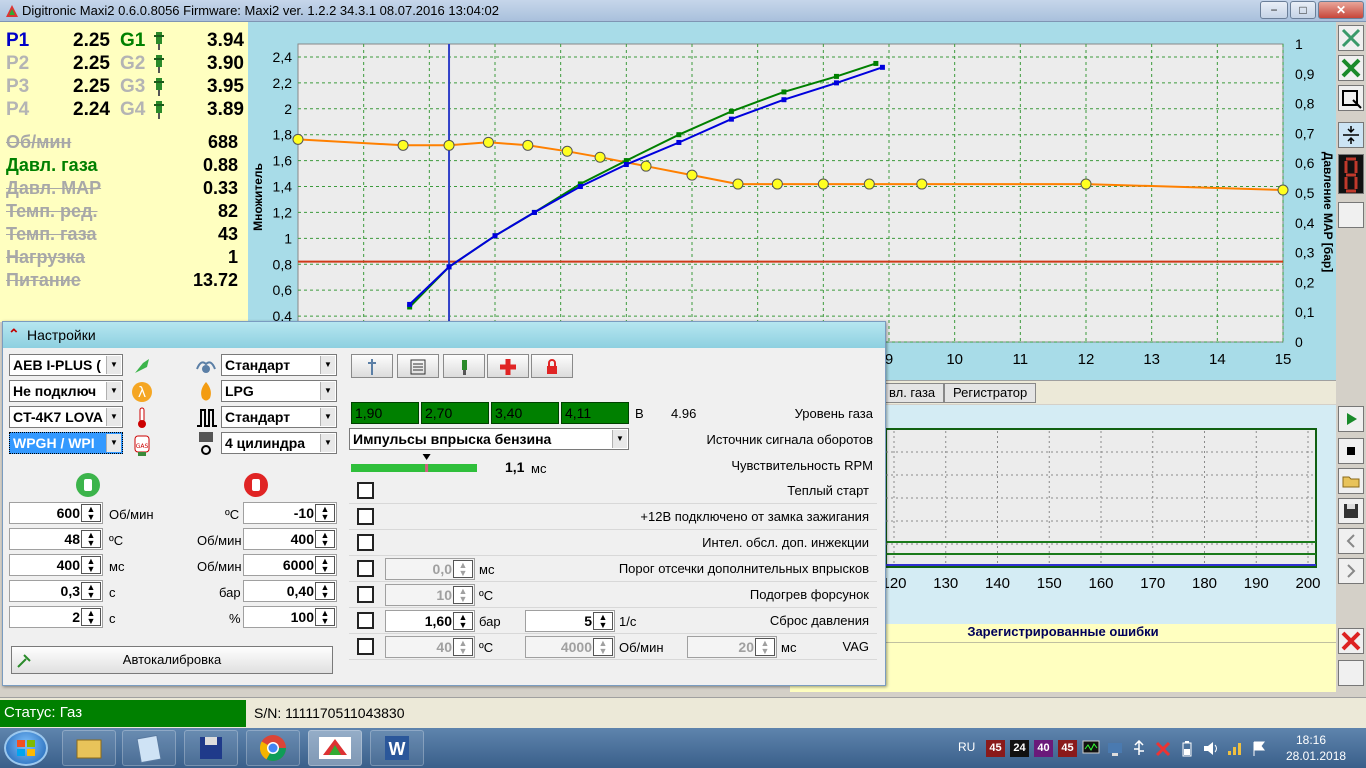 Image resolution: width=1366 pixels, height=768 pixels. What do you see at coordinates (372, 366) in the screenshot?
I see `calibration-tool-button` at bounding box center [372, 366].